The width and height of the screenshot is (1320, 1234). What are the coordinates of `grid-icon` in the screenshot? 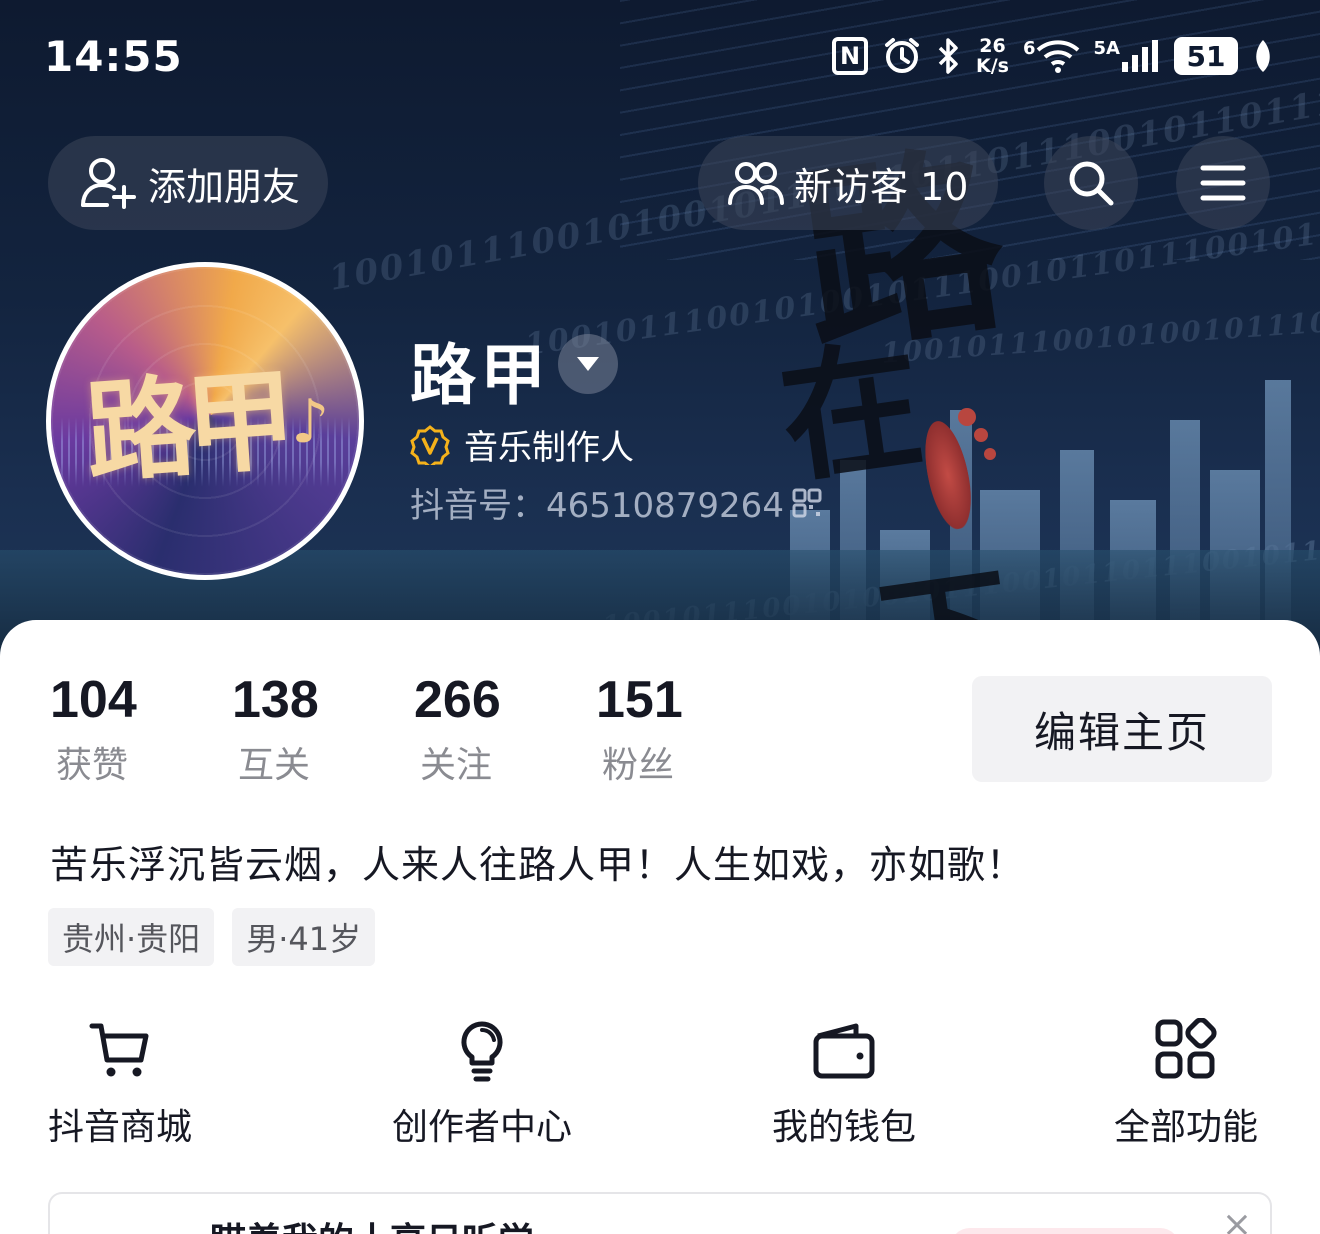 It's located at (1186, 1048).